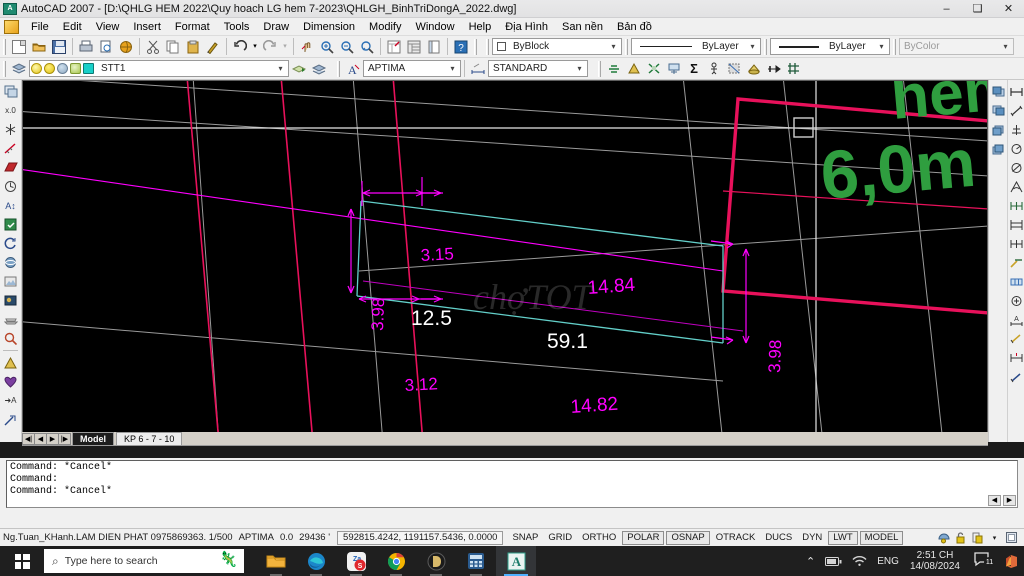 The width and height of the screenshot is (1024, 576). I want to click on layer-lock-icon, so click(62, 68).